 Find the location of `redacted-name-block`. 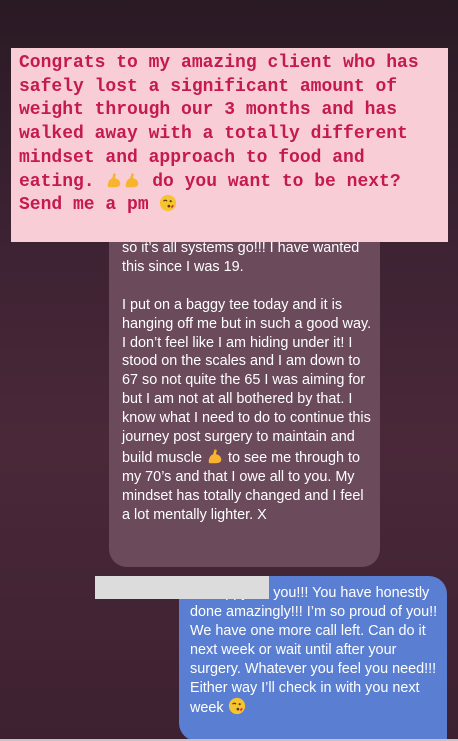

redacted-name-block is located at coordinates (182, 587).